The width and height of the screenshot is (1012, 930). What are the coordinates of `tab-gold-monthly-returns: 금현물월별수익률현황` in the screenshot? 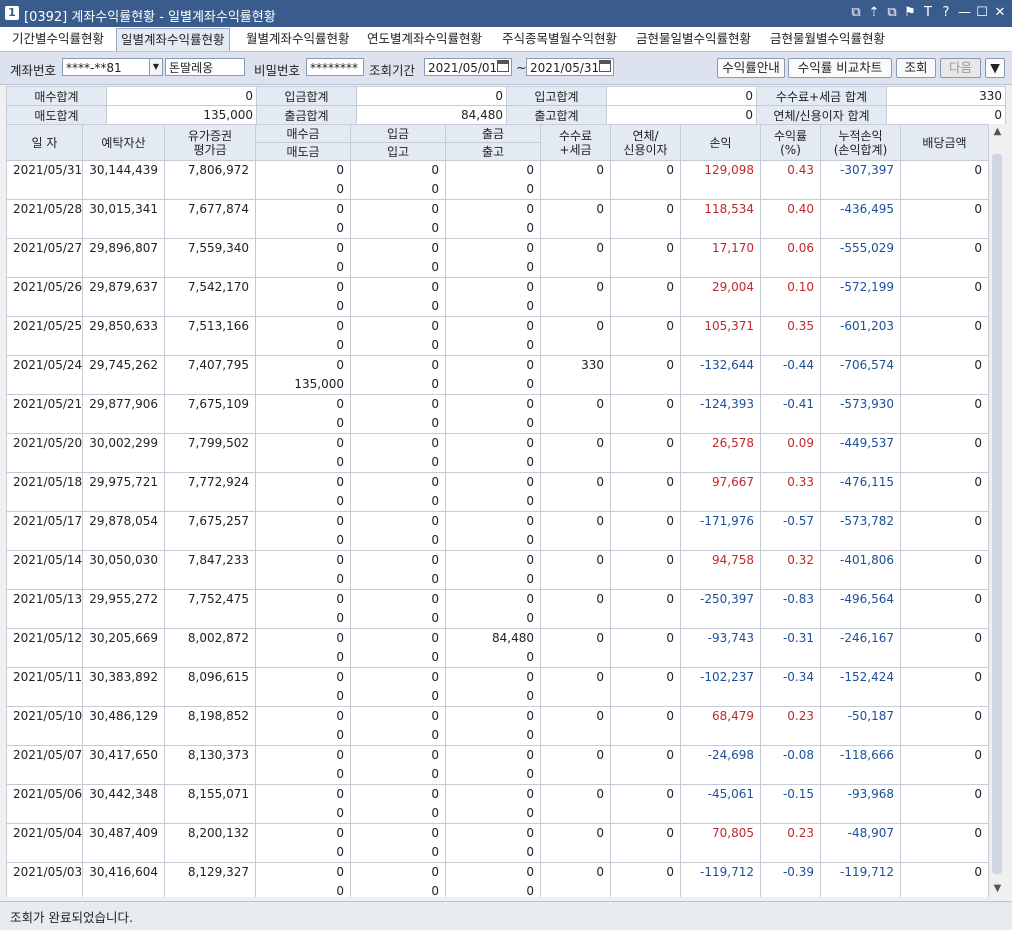 It's located at (827, 39).